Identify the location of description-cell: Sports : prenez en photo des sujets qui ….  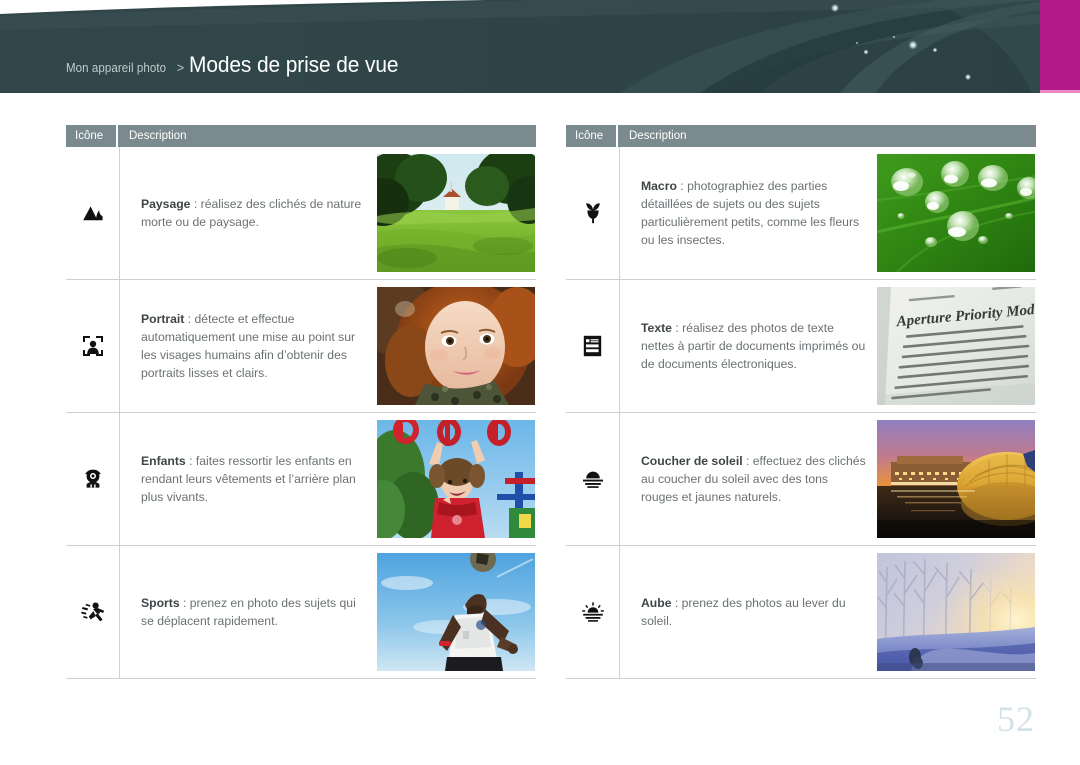
(328, 612).